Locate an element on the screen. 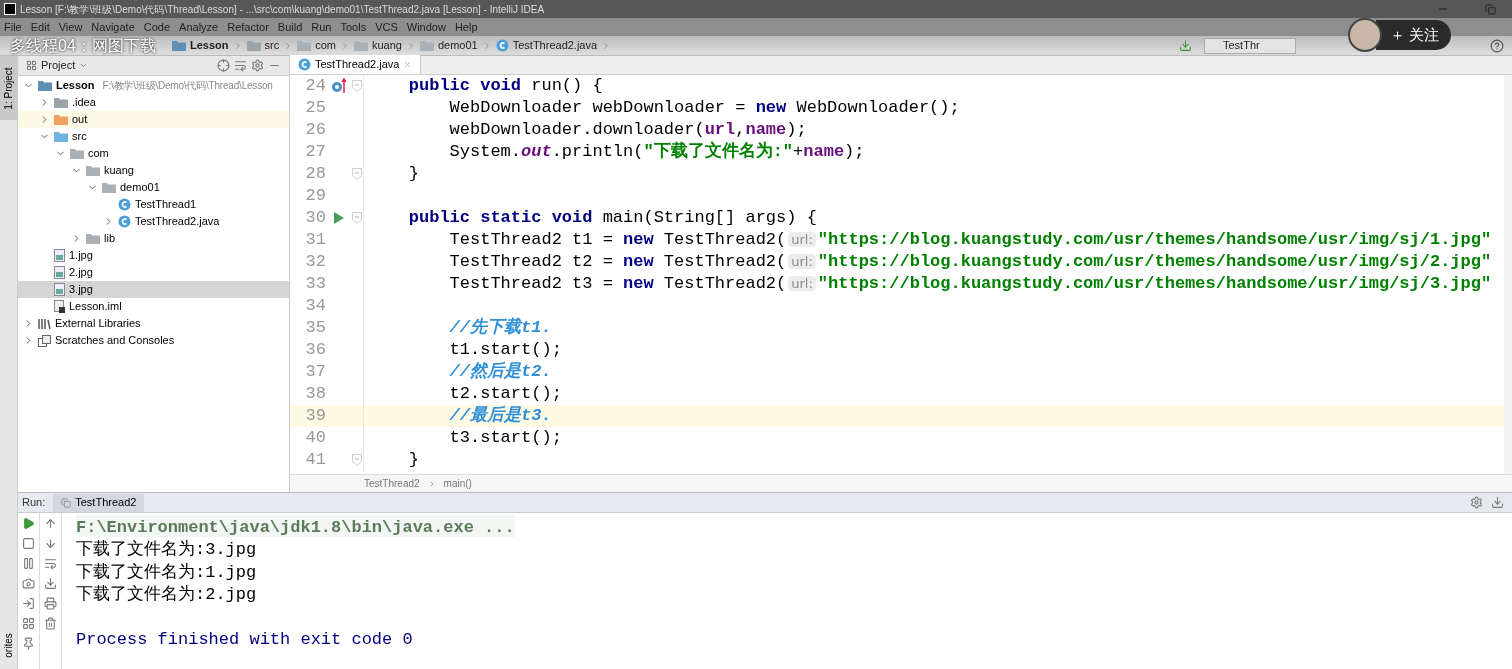 This screenshot has width=1512, height=669. restore-icon is located at coordinates (1490, 9).